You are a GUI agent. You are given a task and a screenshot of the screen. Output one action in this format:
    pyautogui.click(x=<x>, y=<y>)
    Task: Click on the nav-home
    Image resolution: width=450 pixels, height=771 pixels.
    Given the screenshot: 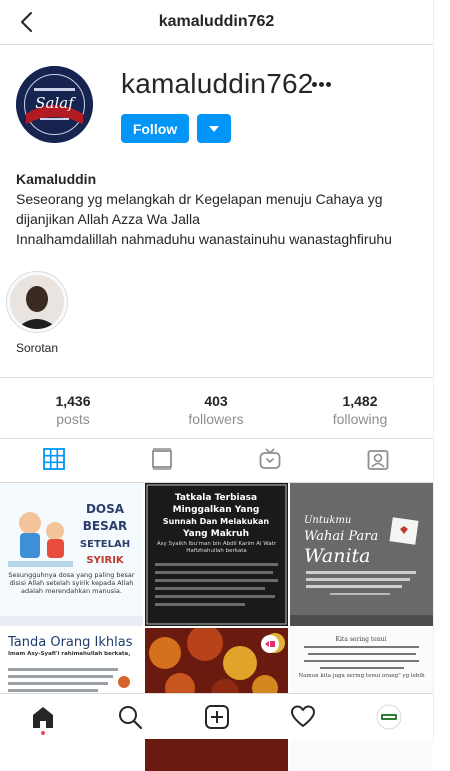 What is the action you would take?
    pyautogui.click(x=43, y=717)
    